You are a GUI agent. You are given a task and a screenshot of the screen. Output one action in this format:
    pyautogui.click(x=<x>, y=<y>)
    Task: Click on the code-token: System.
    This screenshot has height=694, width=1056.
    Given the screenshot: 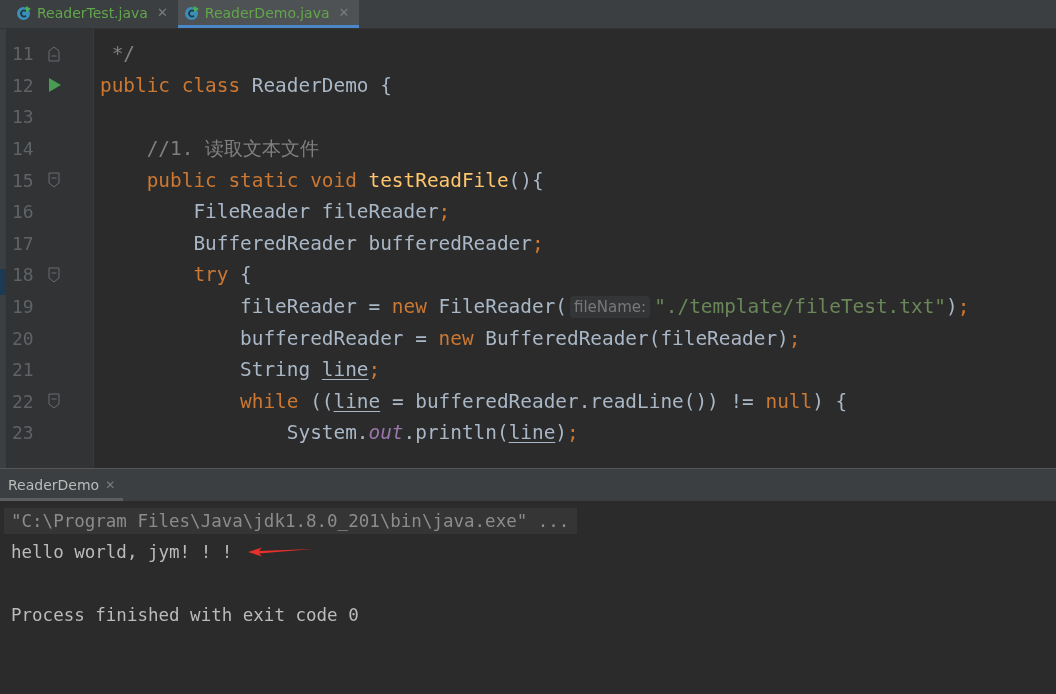 What is the action you would take?
    pyautogui.click(x=327, y=433)
    